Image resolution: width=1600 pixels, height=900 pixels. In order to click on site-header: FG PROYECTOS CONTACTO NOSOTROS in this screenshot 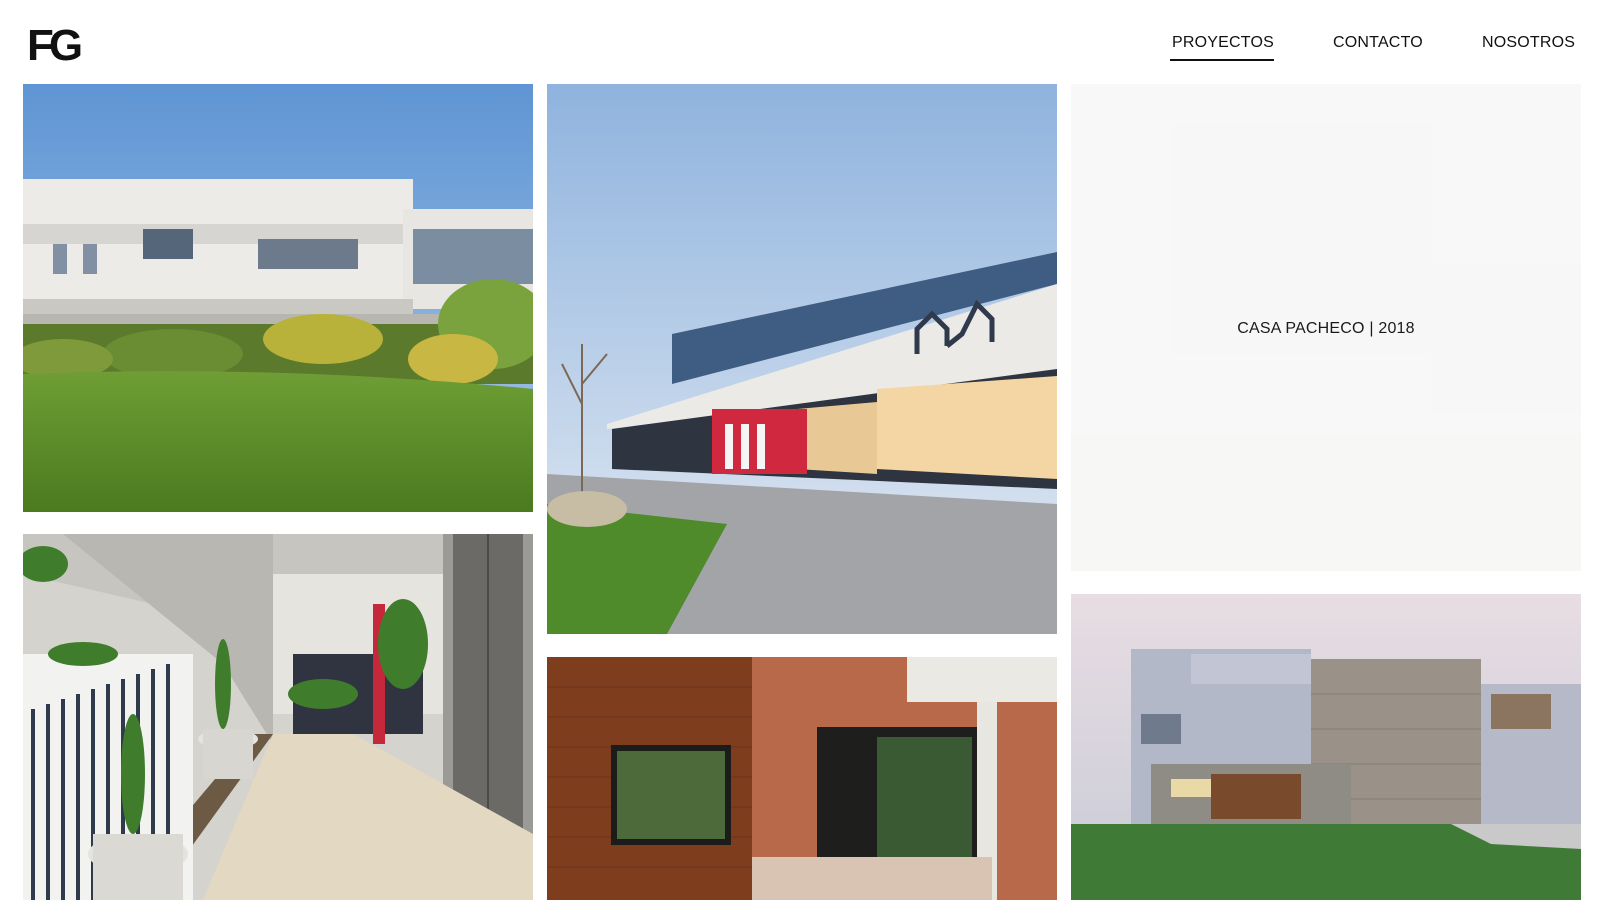, I will do `click(800, 40)`.